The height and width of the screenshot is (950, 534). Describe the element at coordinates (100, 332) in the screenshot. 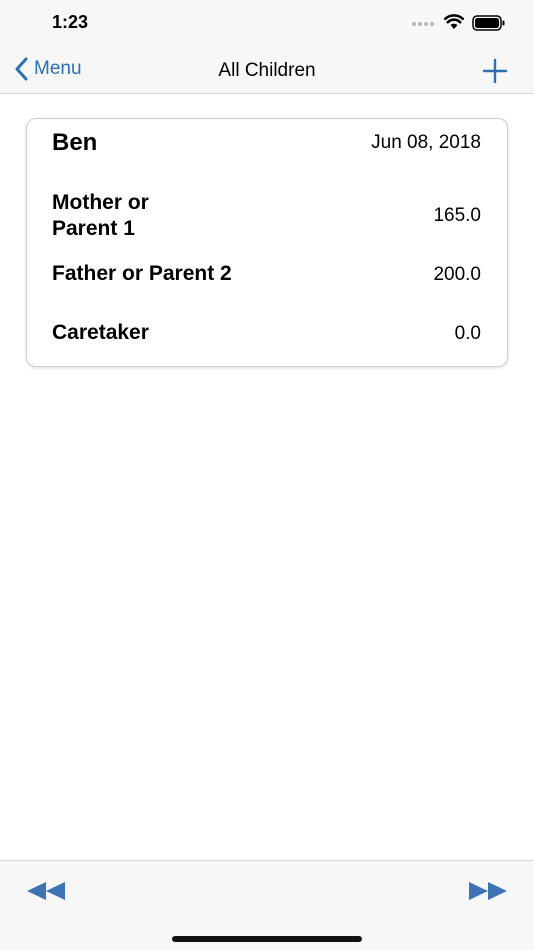

I see `caretaker-label: Caretaker` at that location.